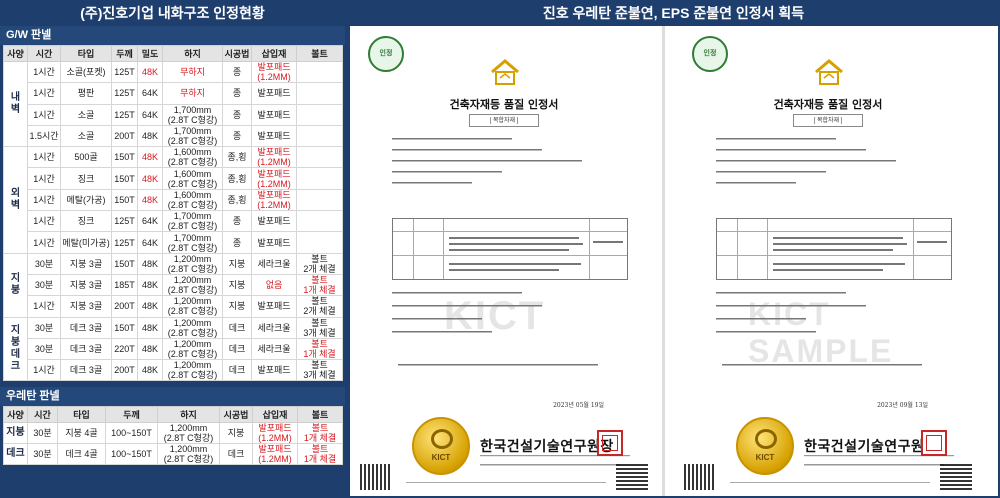 This screenshot has height=498, width=1000. Describe the element at coordinates (864, 447) in the screenshot. I see `org-name: 한국건설기술연구원` at that location.